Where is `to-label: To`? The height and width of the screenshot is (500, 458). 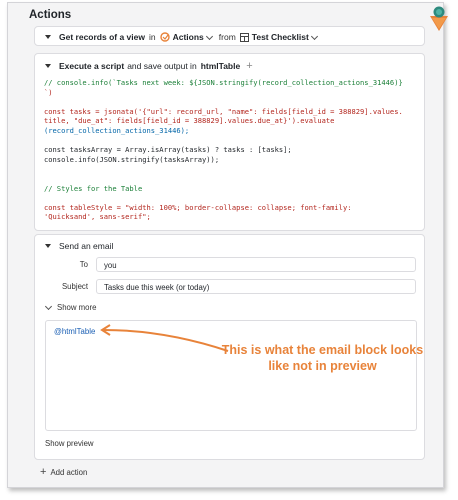
to-label: To is located at coordinates (83, 264).